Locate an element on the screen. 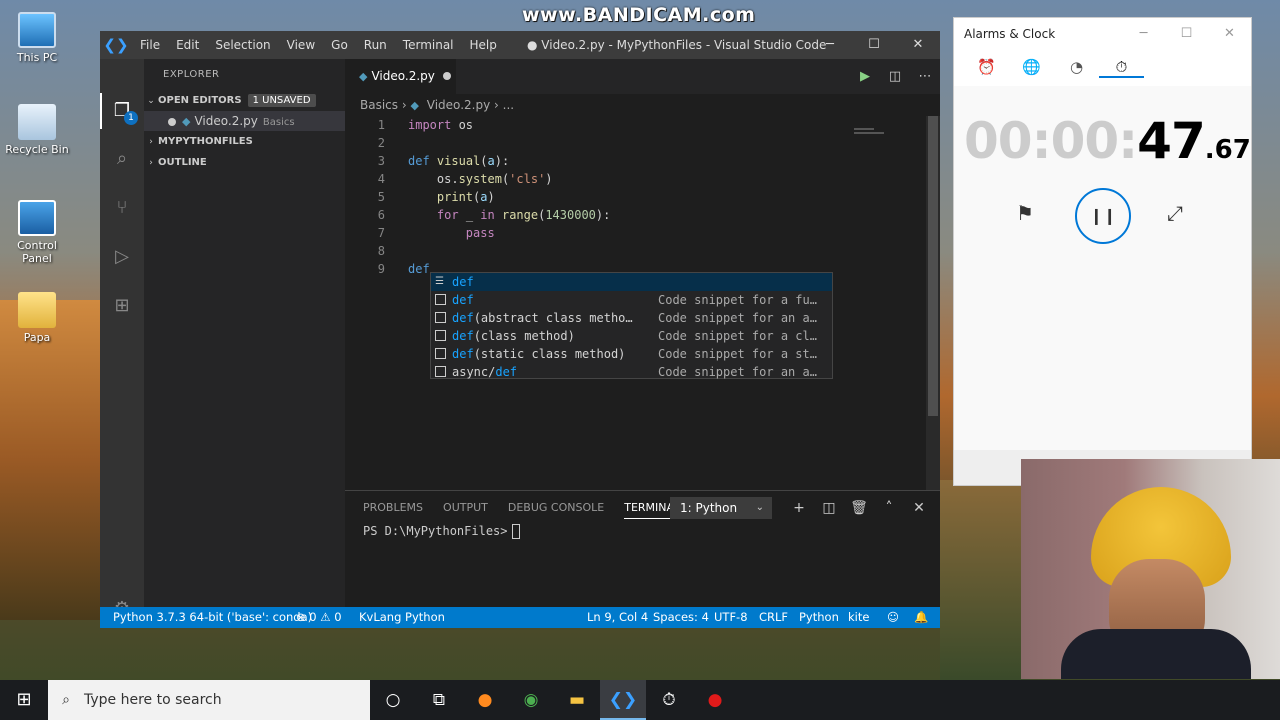  feedback-icon: ☺ is located at coordinates (893, 617).